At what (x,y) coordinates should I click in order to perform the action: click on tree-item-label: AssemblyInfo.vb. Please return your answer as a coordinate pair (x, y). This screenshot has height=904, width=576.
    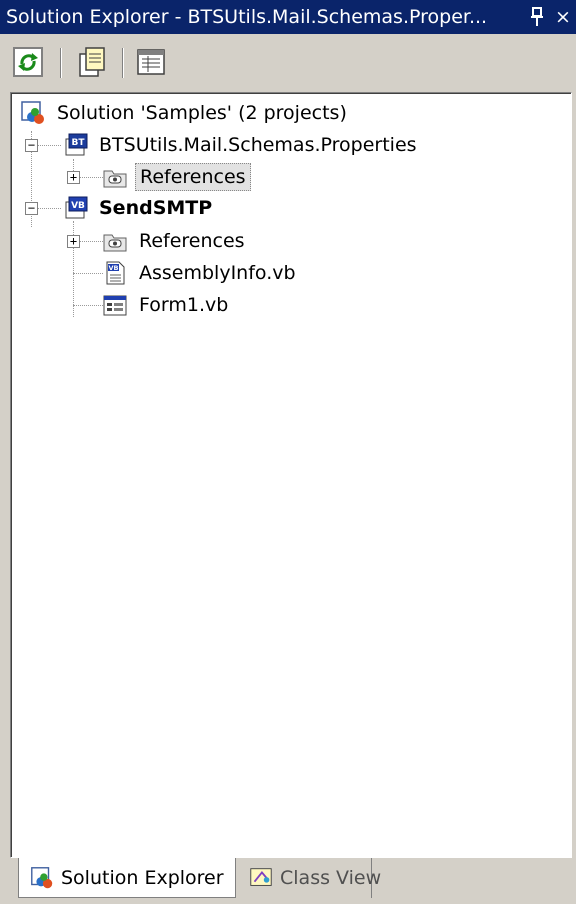
    Looking at the image, I should click on (217, 273).